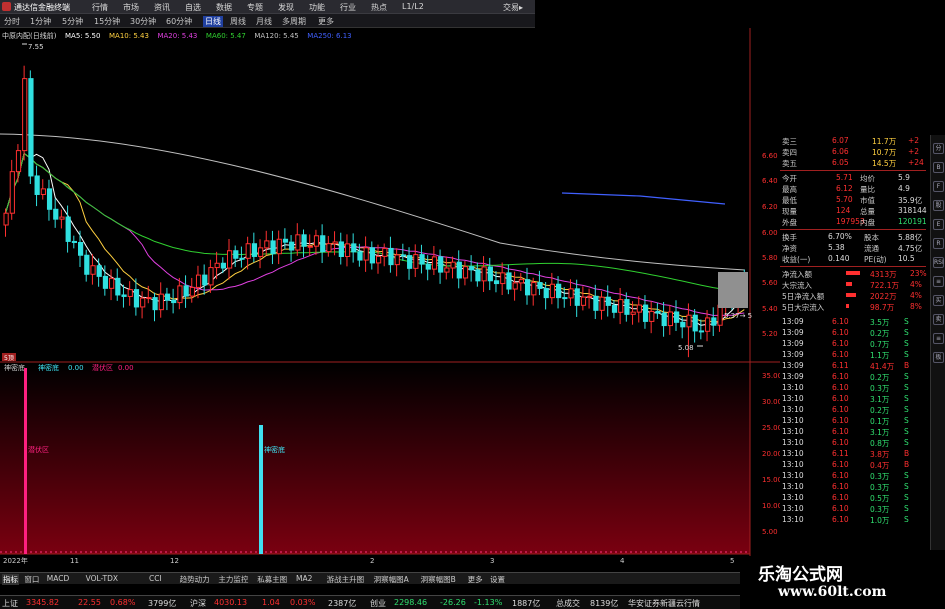  Describe the element at coordinates (193, 7) in the screenshot. I see `menu-item-watchlist: 自选` at that location.